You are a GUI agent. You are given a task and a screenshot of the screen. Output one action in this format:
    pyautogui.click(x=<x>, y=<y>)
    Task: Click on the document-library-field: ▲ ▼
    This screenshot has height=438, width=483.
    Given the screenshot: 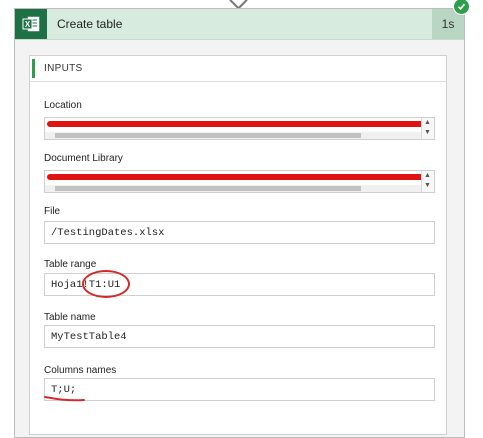 What is the action you would take?
    pyautogui.click(x=239, y=181)
    